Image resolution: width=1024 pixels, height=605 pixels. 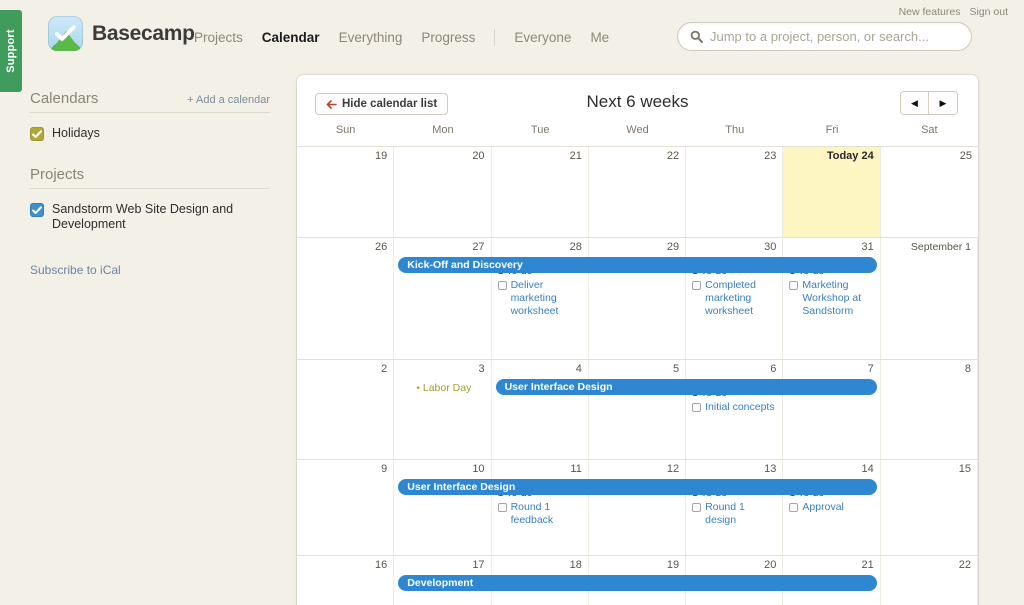 What do you see at coordinates (371, 37) in the screenshot?
I see `nav-item-everything: Everything` at bounding box center [371, 37].